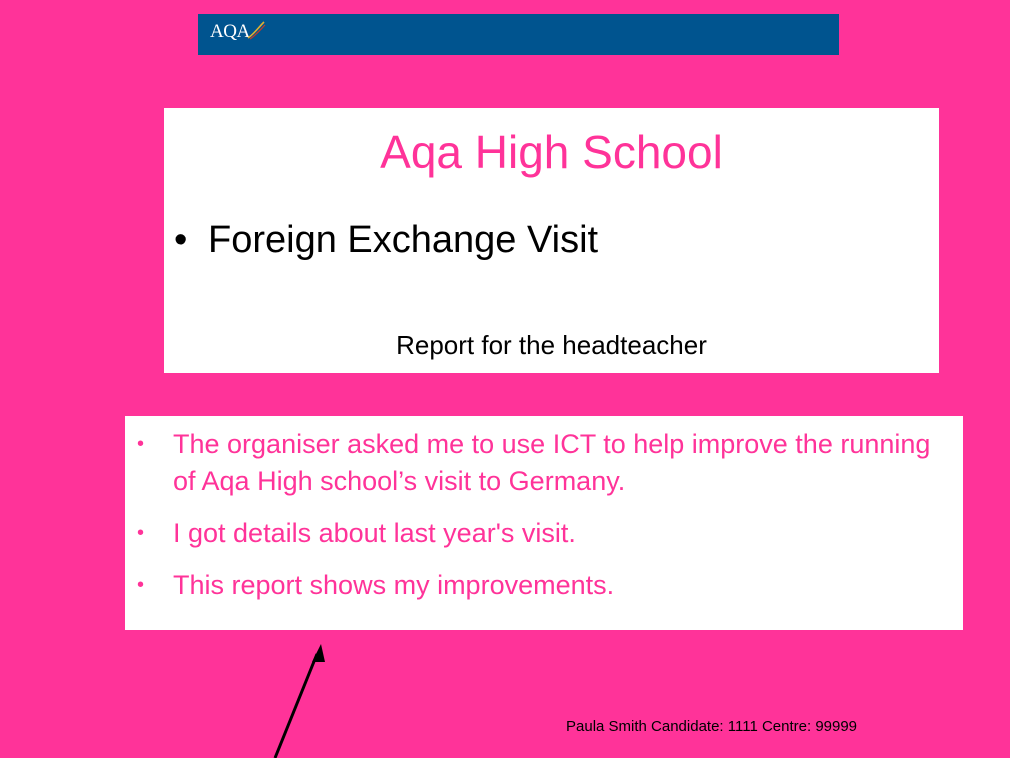 This screenshot has width=1010, height=758. I want to click on subtitle: • Foreign Exchange Visit, so click(386, 240).